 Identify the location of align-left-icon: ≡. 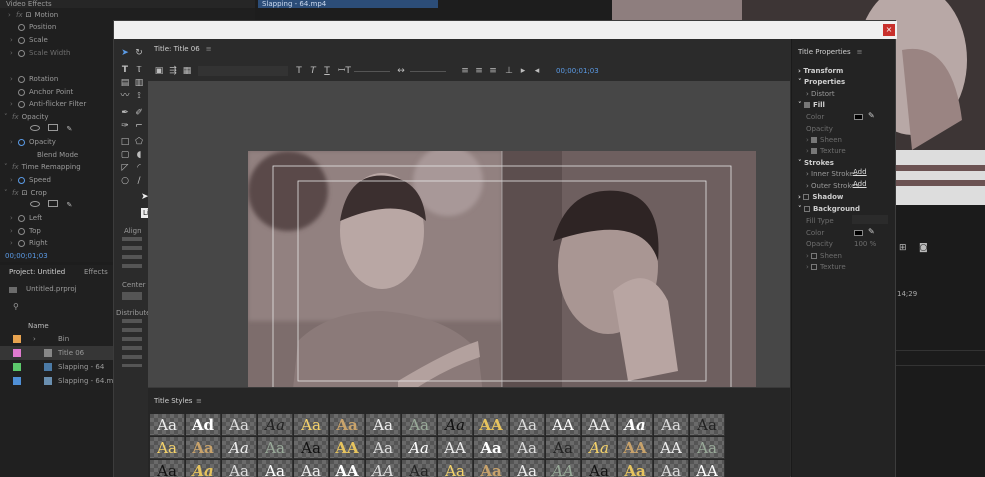
(465, 71).